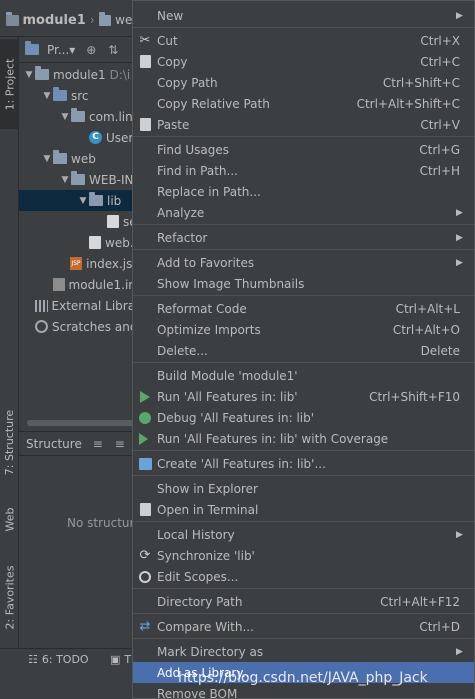  What do you see at coordinates (303, 438) in the screenshot?
I see `menu-item-run-all-features-in-lib-with-coverage: Run 'All Features in: lib' with Coverage` at bounding box center [303, 438].